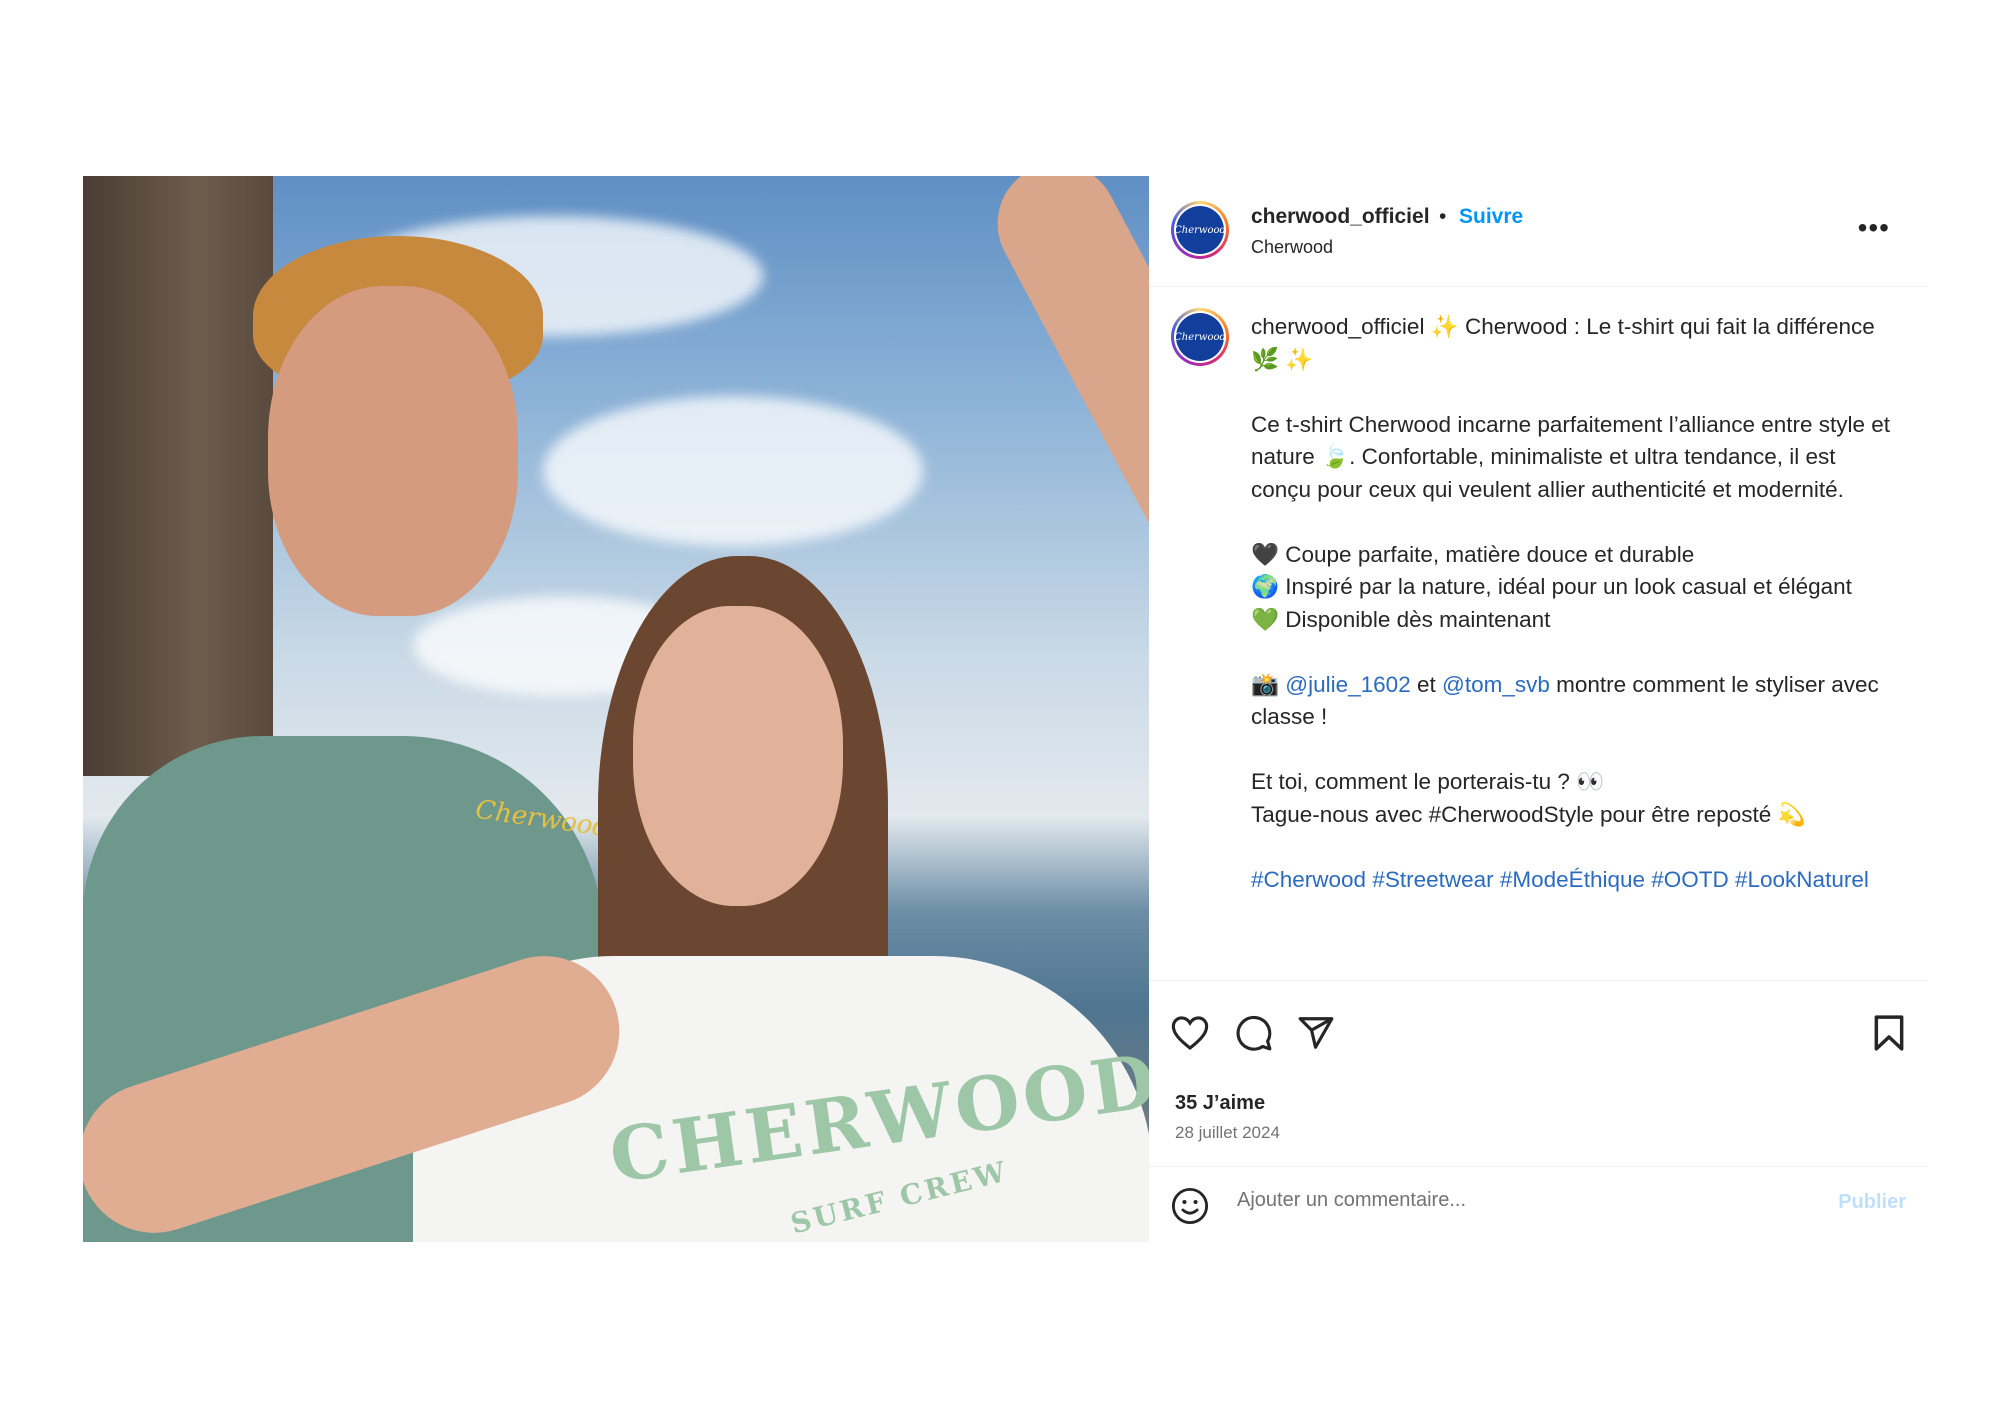 Image resolution: width=2000 pixels, height=1414 pixels. I want to click on more-options-icon: •••, so click(1874, 228).